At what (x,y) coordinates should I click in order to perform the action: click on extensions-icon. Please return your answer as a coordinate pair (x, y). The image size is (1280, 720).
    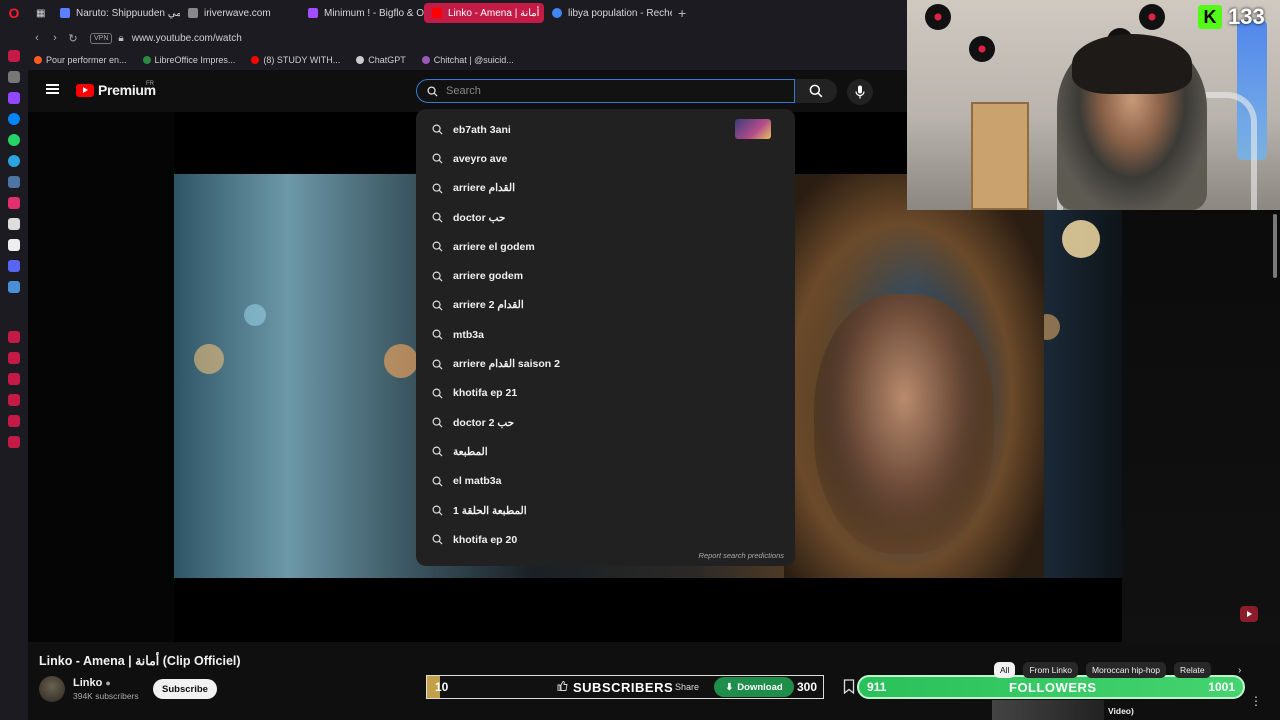
    Looking at the image, I should click on (14, 421).